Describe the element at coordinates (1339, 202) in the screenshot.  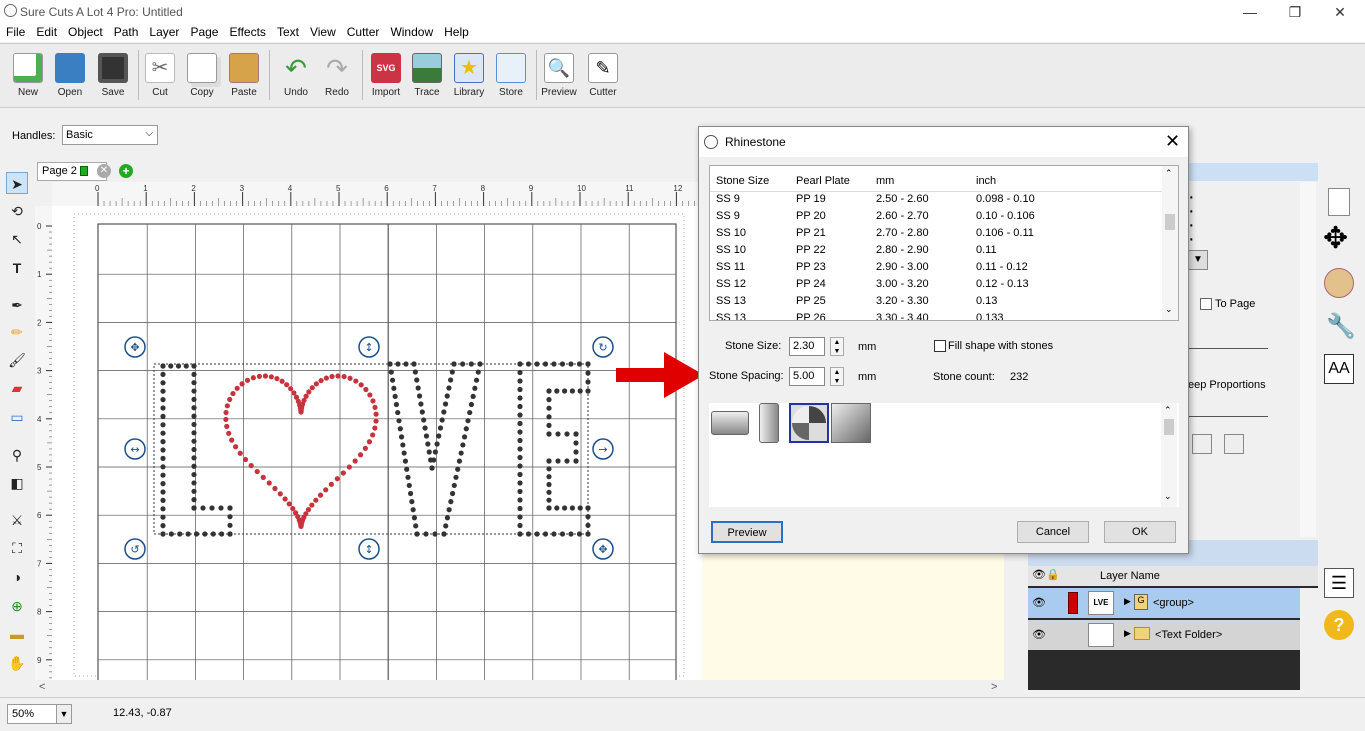
I see `page-icon` at that location.